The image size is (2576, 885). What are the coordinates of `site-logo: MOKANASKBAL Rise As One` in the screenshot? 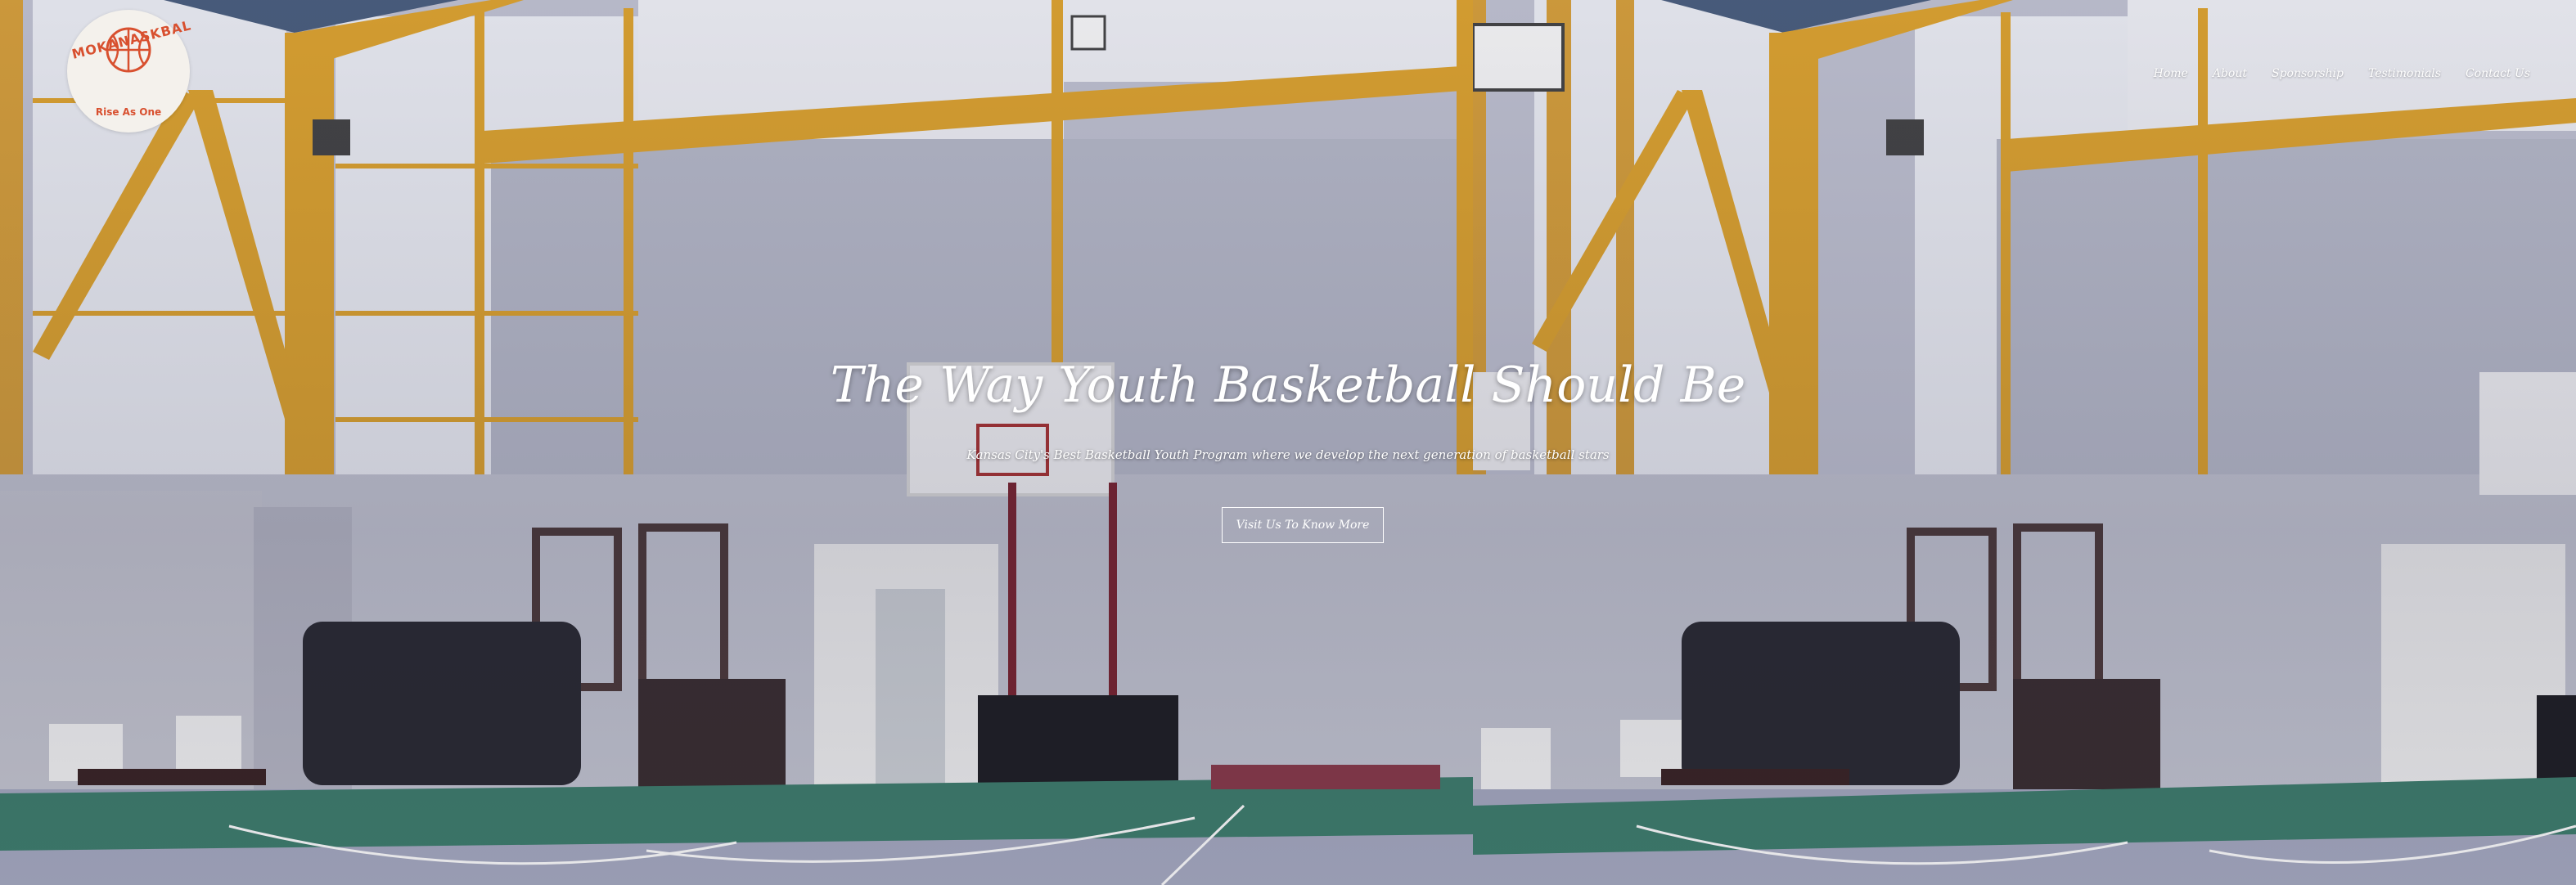 It's located at (130, 71).